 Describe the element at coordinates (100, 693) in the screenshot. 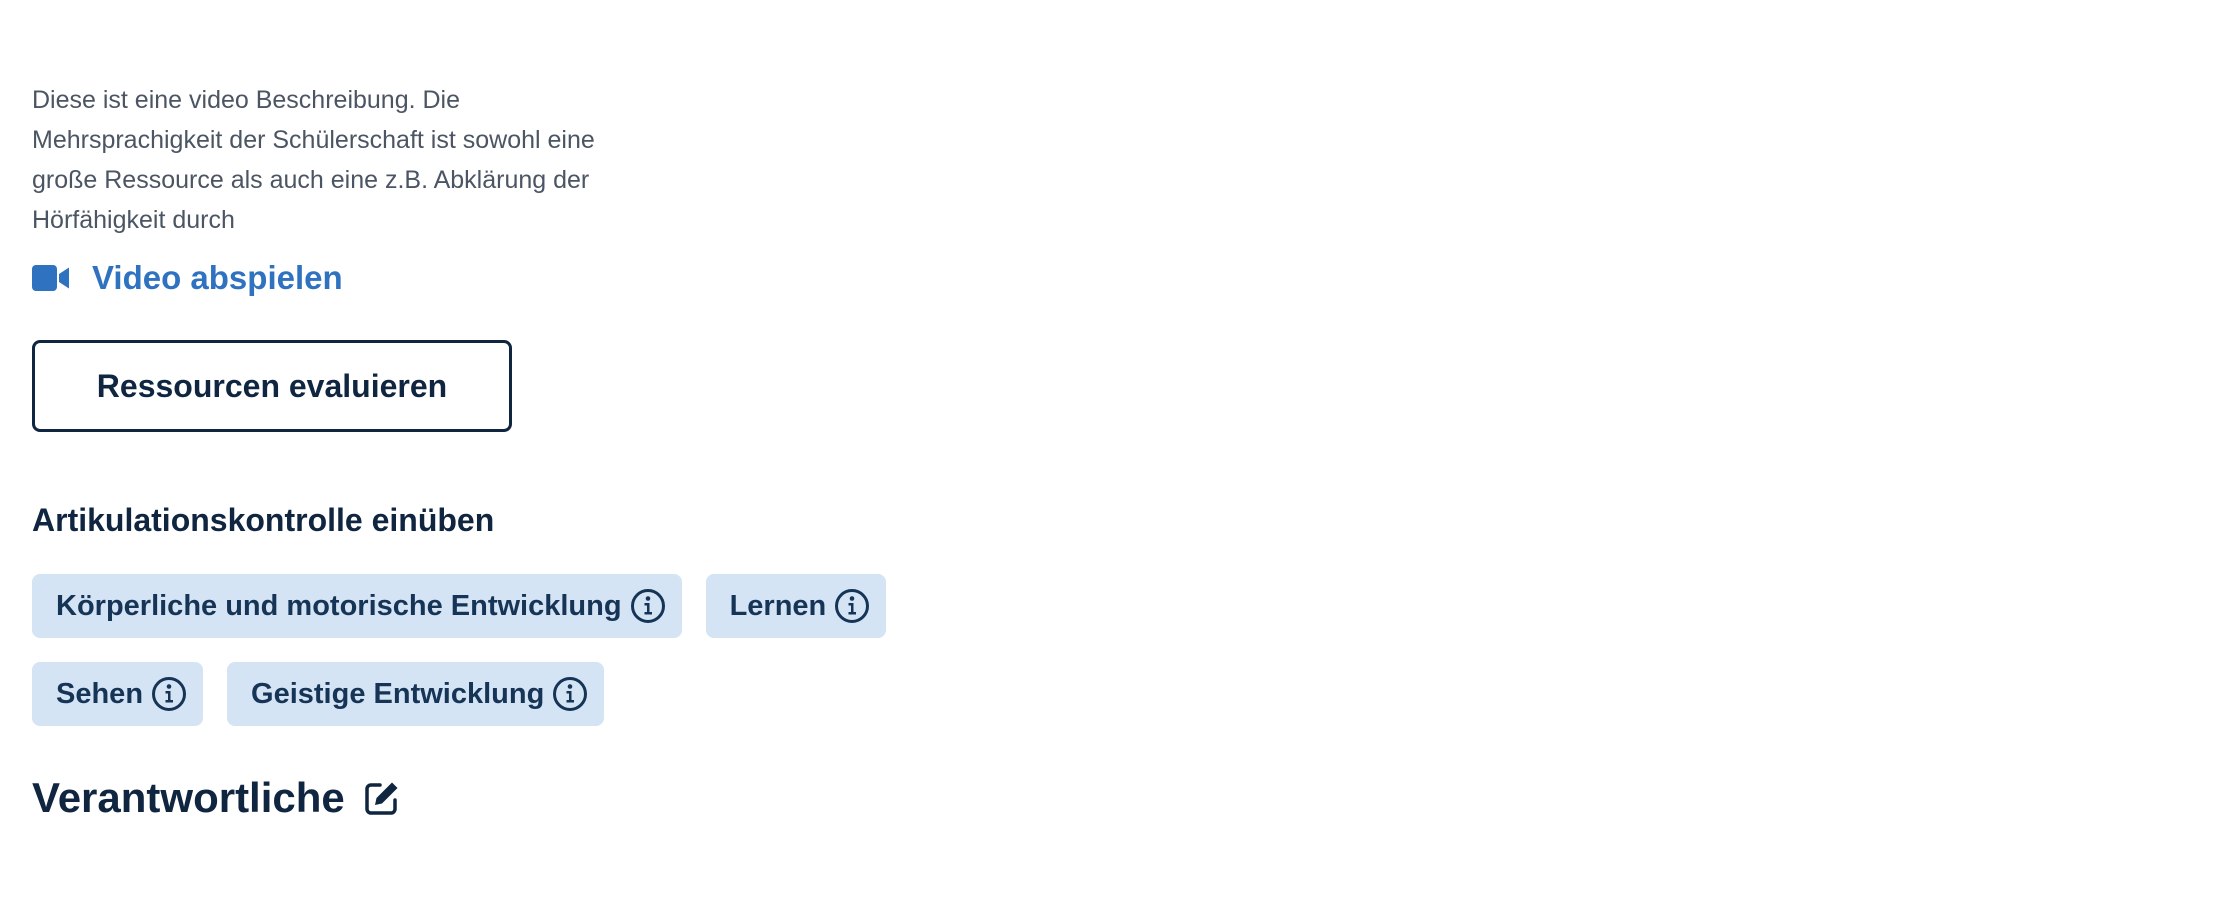

I see `tag-label: Sehen` at that location.